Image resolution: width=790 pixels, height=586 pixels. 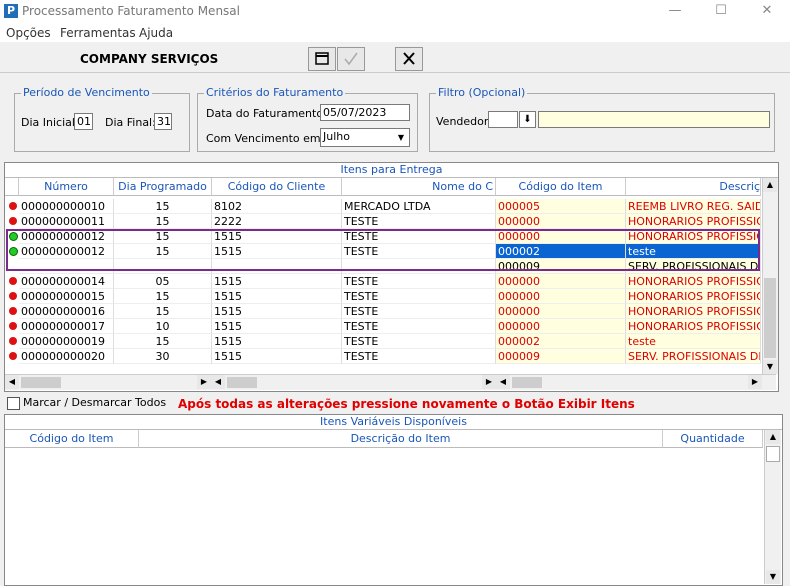 I want to click on cell-numero: 000000000019, so click(x=66, y=341).